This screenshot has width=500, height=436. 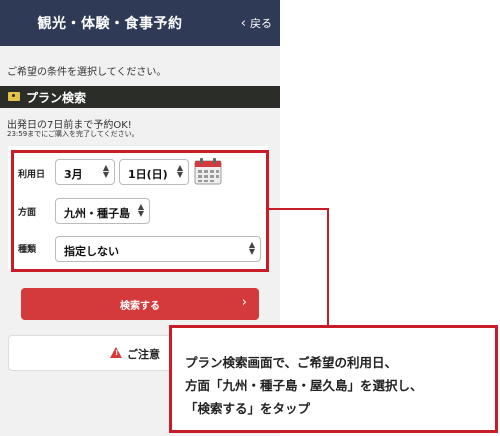 I want to click on callout-line-3: 「検索する」をタップ, so click(x=248, y=408).